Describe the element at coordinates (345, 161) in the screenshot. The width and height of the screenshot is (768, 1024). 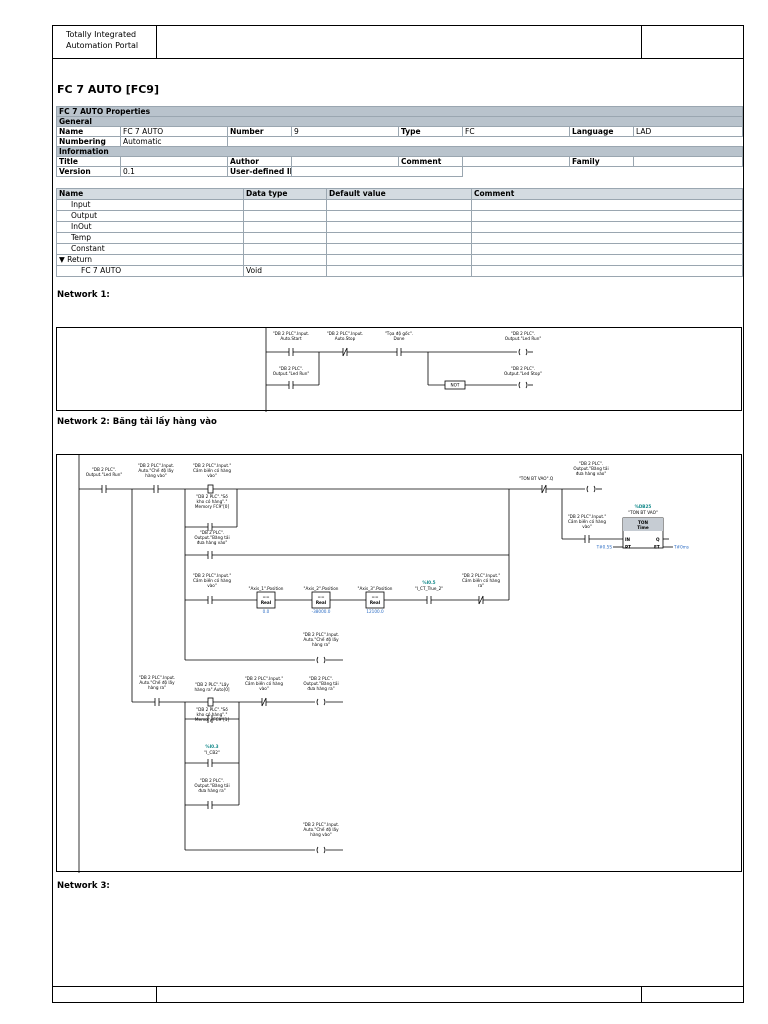
I see `author-value` at that location.